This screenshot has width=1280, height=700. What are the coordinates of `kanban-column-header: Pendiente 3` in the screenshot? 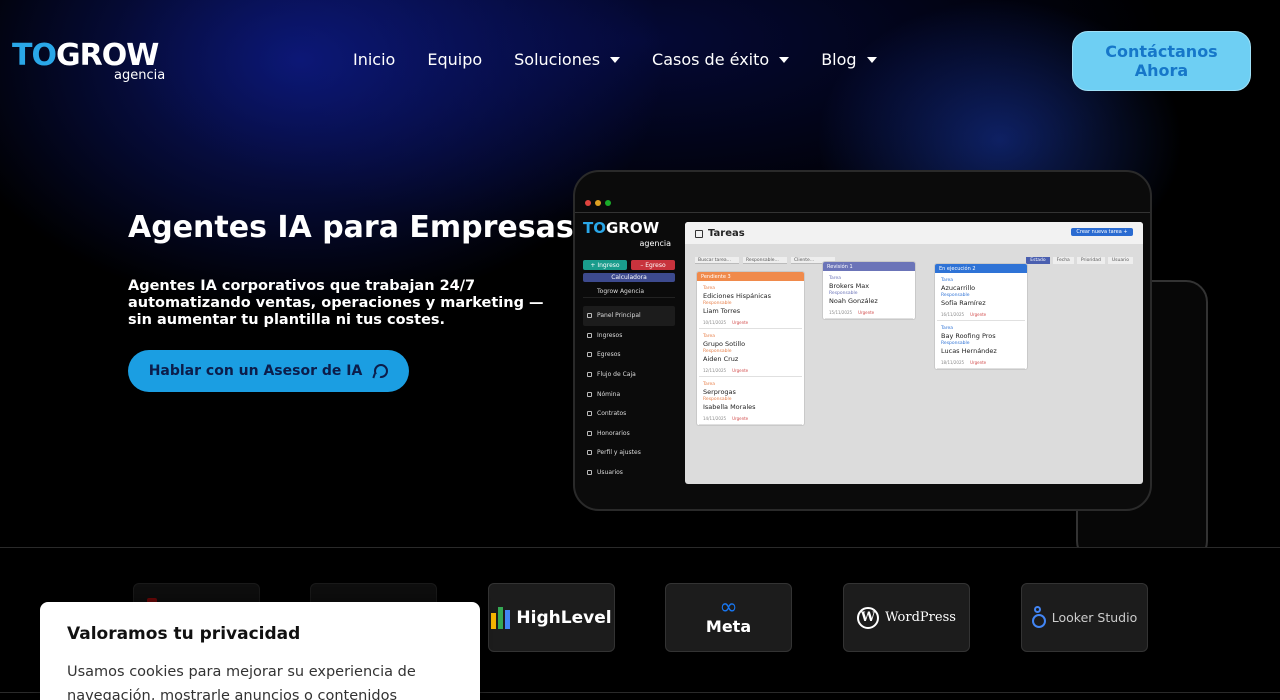 It's located at (750, 276).